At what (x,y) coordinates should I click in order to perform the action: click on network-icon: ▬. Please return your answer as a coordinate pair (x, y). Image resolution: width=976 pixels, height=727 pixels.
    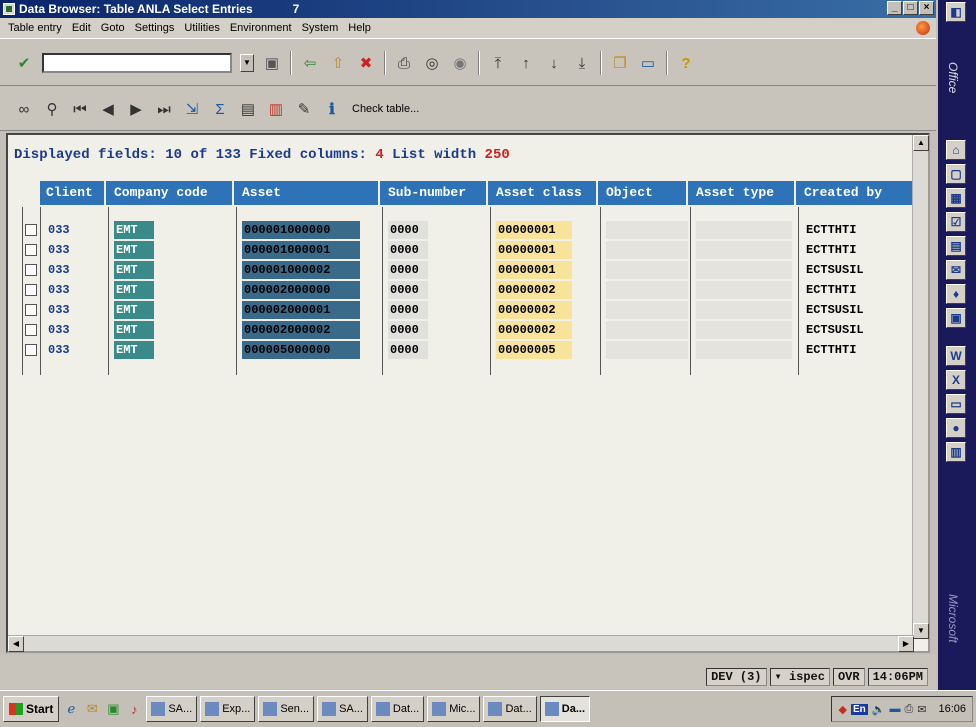
    Looking at the image, I should click on (894, 709).